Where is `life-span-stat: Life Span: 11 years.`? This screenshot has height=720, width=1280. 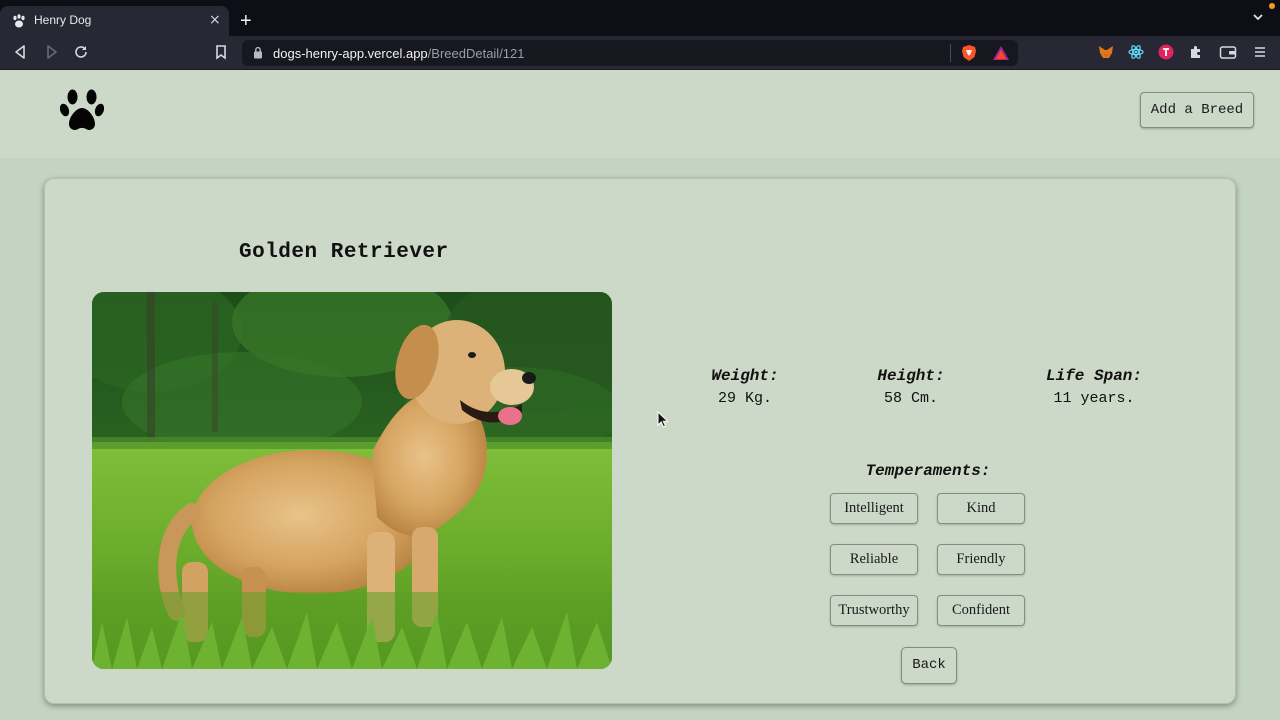
life-span-stat: Life Span: 11 years. is located at coordinates (1094, 387).